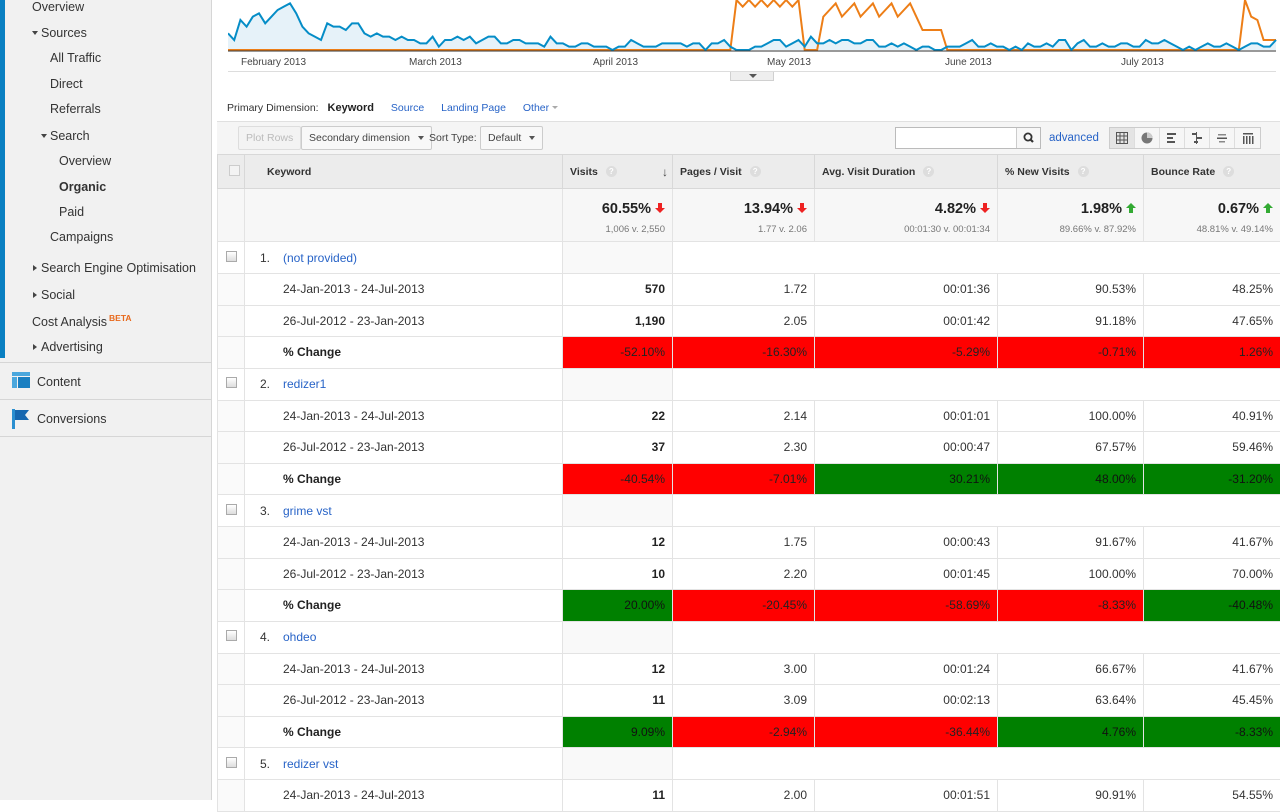 The image size is (1280, 812). Describe the element at coordinates (1212, 172) in the screenshot. I see `col-header-bounce-rate: Bounce Rate?` at that location.